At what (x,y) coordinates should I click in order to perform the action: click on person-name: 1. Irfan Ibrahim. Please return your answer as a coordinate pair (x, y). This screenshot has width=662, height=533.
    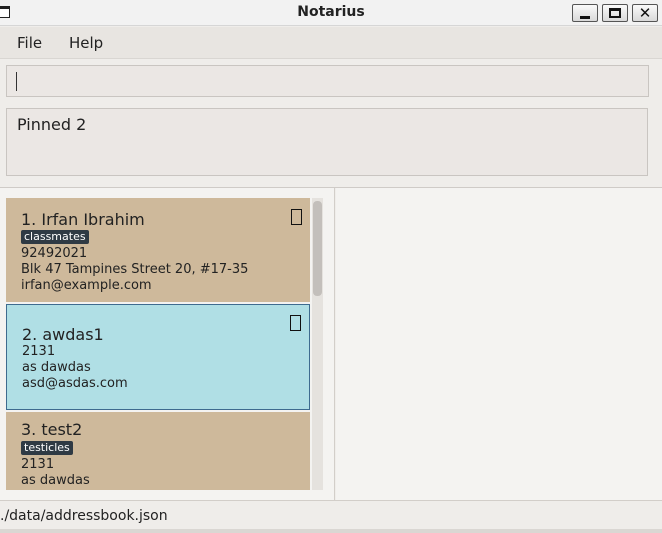
    Looking at the image, I should click on (83, 219).